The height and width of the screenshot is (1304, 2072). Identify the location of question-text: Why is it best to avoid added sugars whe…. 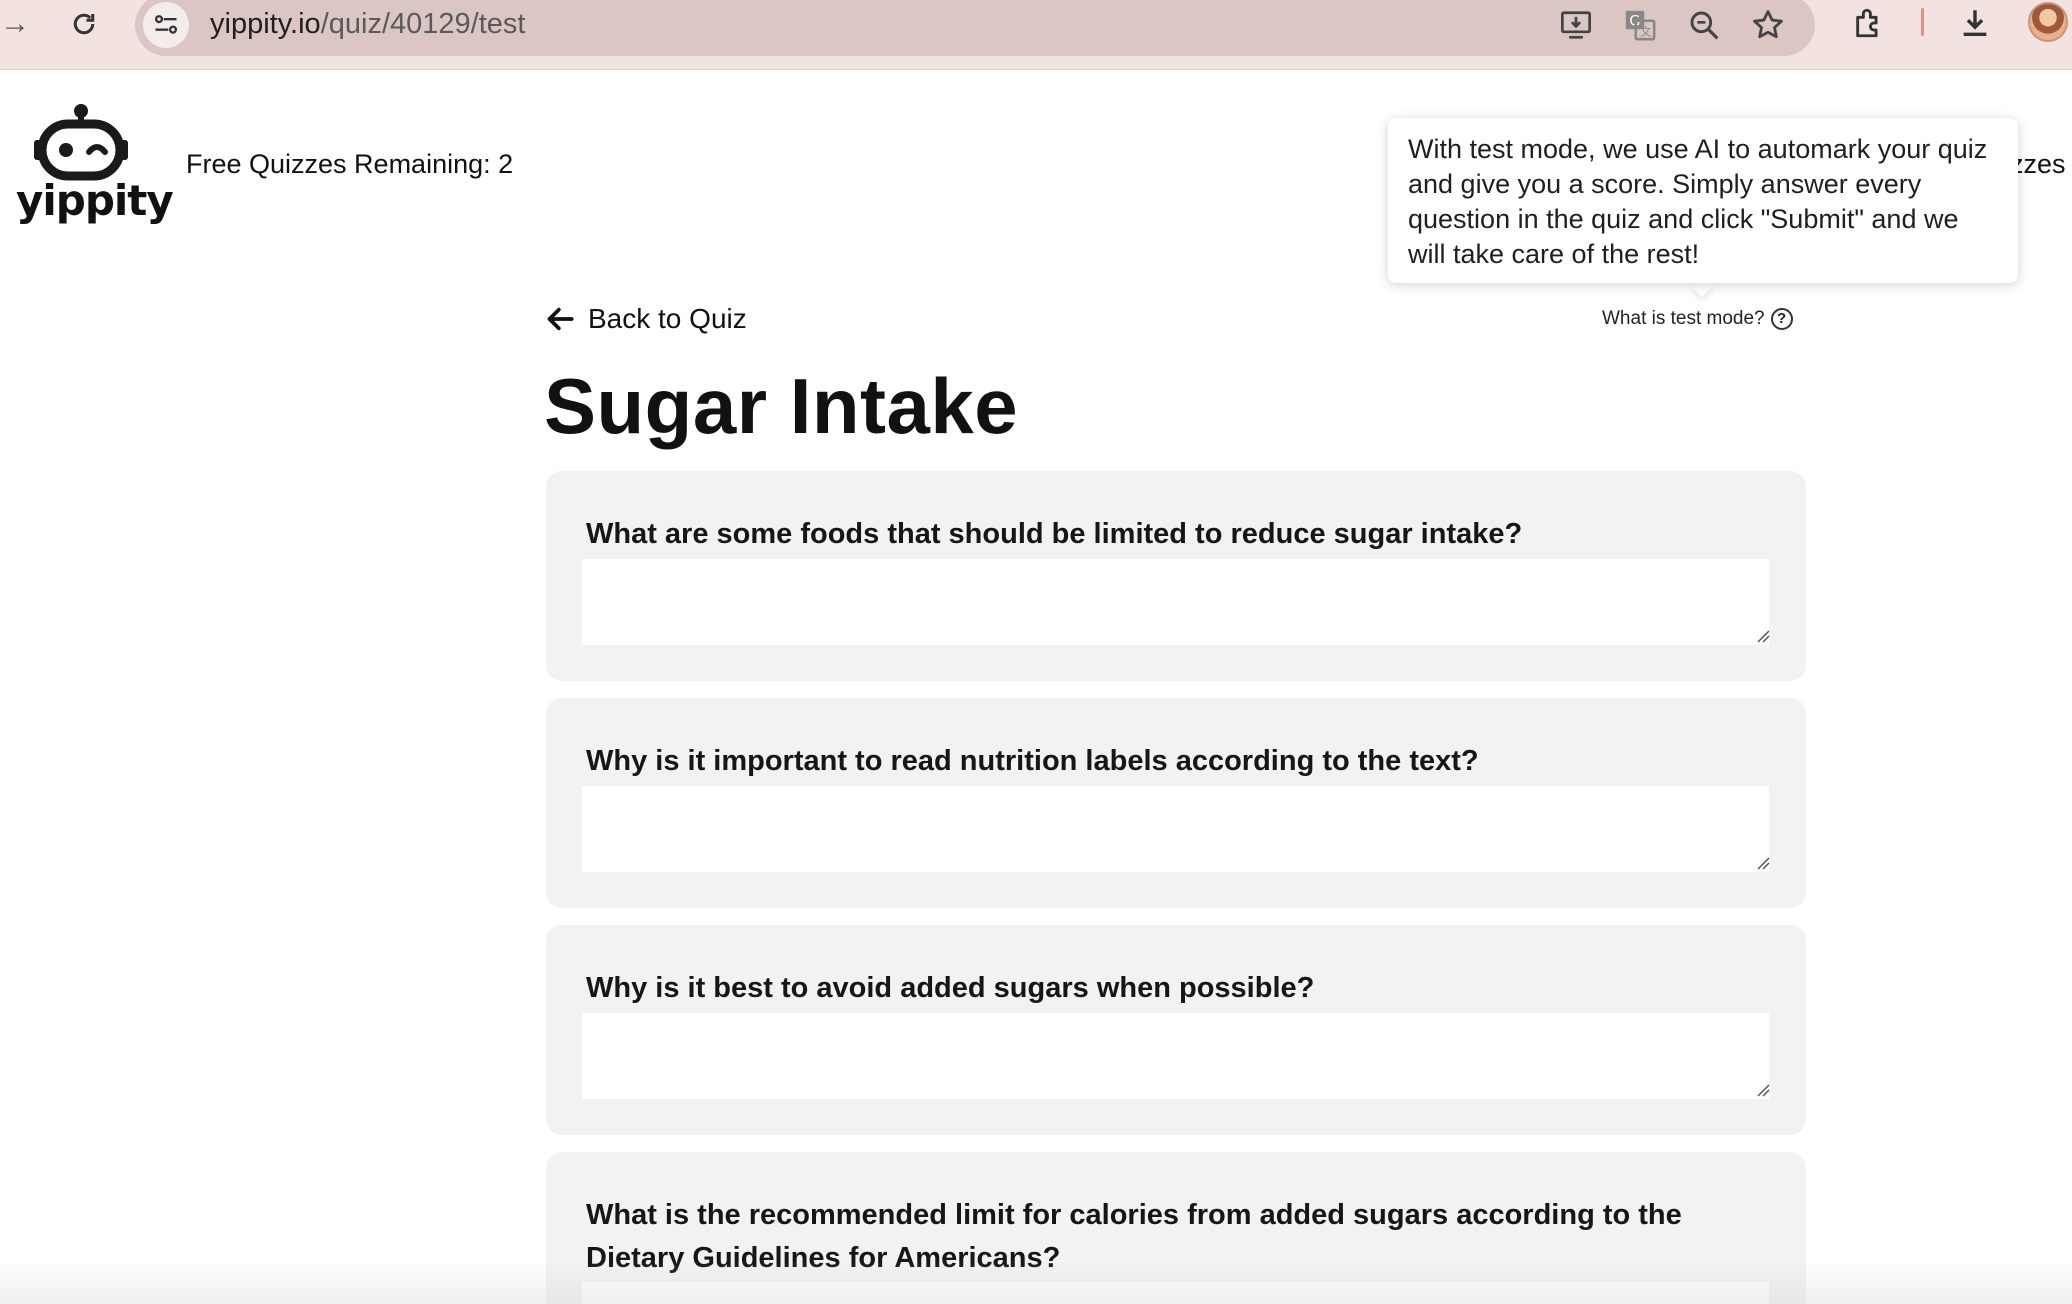
(950, 988).